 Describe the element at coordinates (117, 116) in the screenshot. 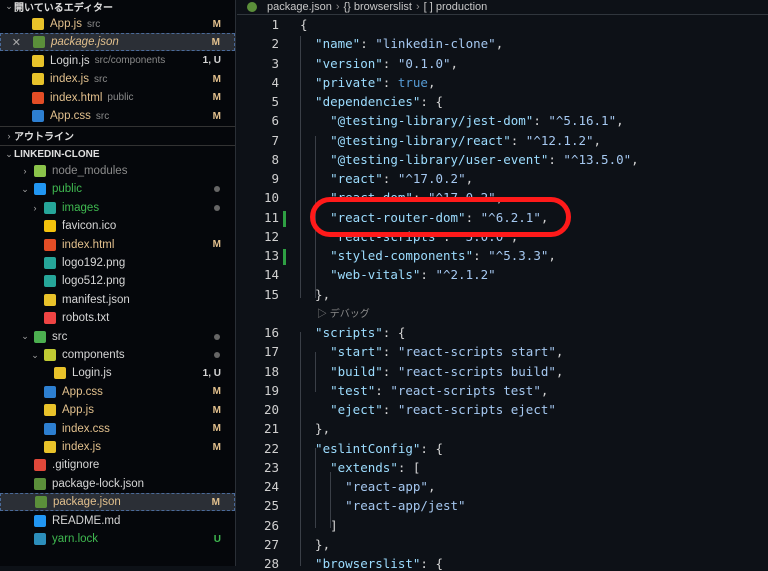

I see `open-editor-item: App.css src M` at that location.